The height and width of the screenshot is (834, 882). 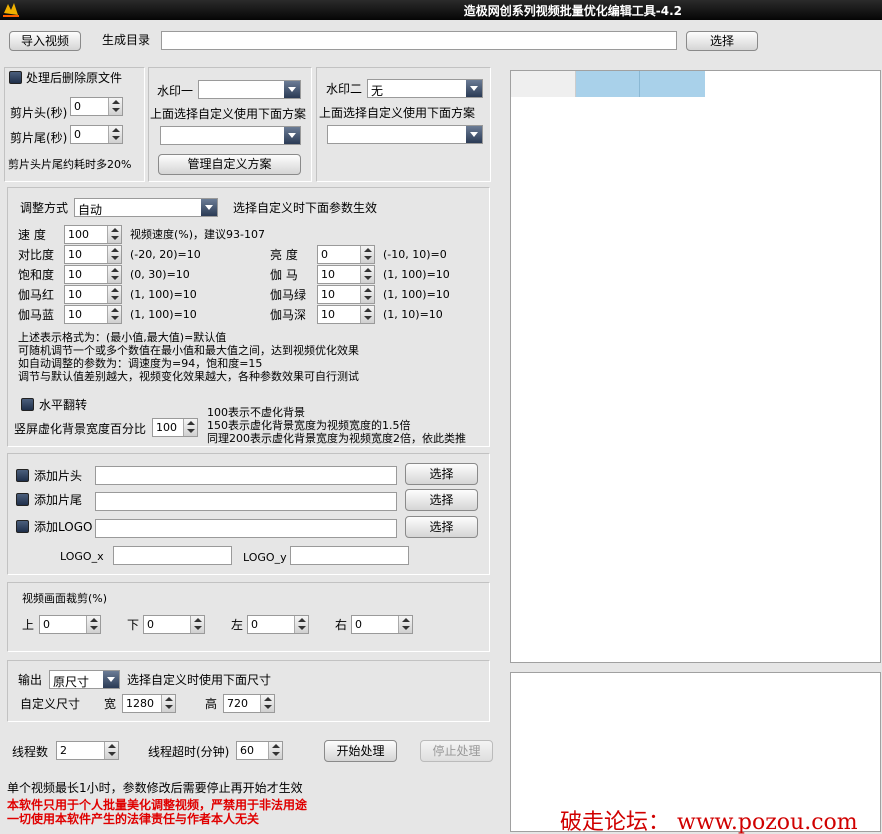 What do you see at coordinates (36, 275) in the screenshot?
I see `param-label: 饱和度` at bounding box center [36, 275].